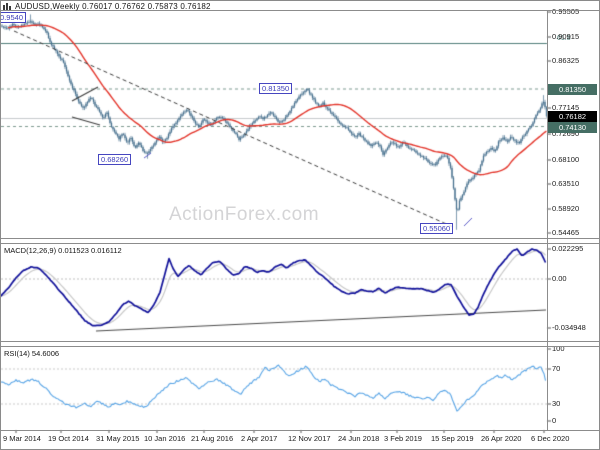 This screenshot has height=450, width=600. I want to click on chart-icon, so click(7, 6).